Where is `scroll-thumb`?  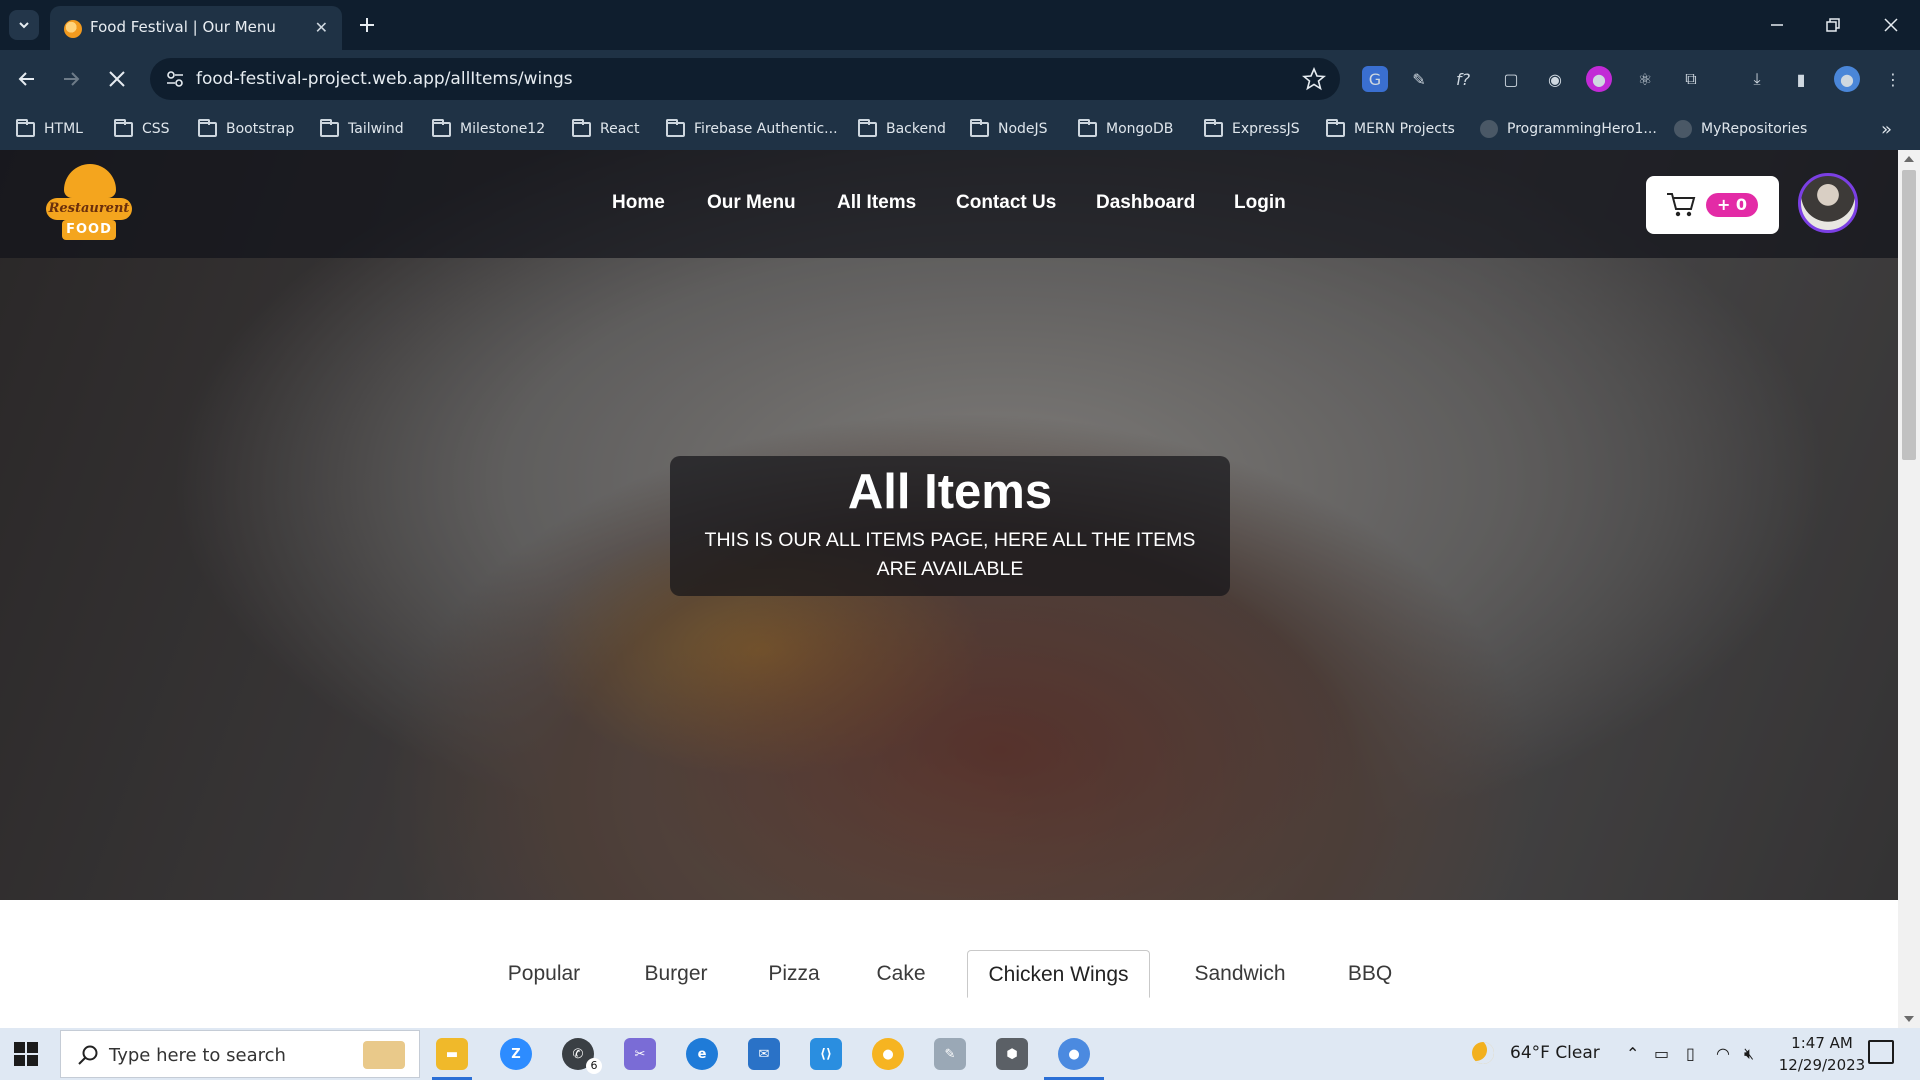 scroll-thumb is located at coordinates (1909, 315).